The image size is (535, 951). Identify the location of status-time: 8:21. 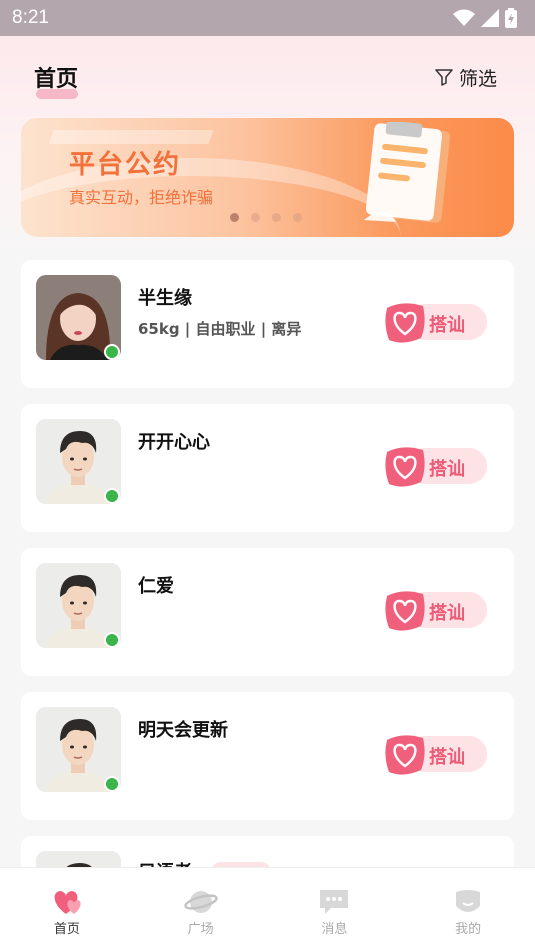
(30, 17).